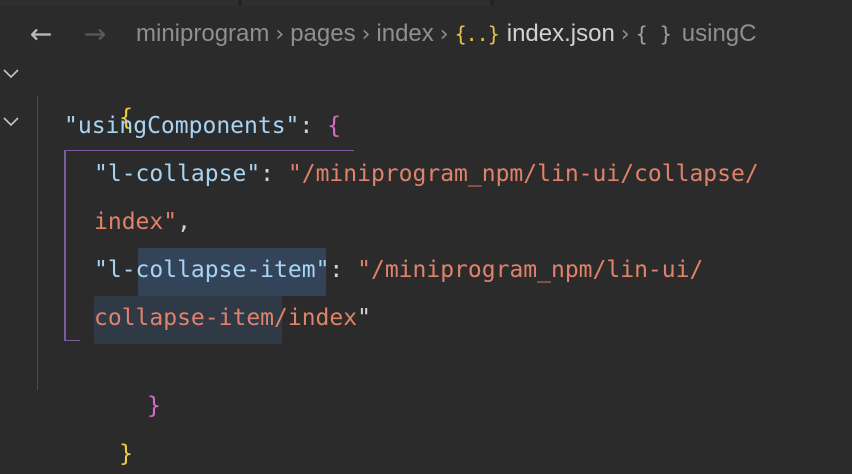 This screenshot has width=852, height=474. What do you see at coordinates (184, 222) in the screenshot?
I see `comma: ,` at bounding box center [184, 222].